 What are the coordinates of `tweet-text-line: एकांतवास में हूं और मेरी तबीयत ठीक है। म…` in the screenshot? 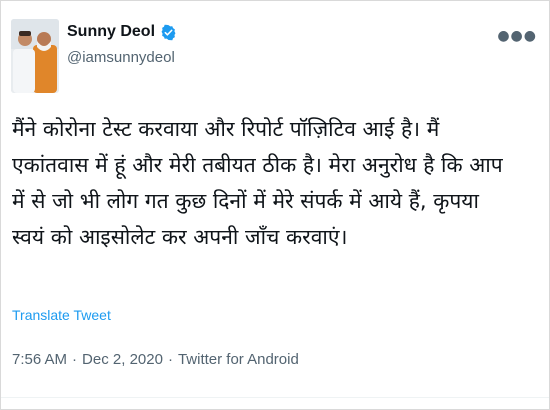 It's located at (257, 165).